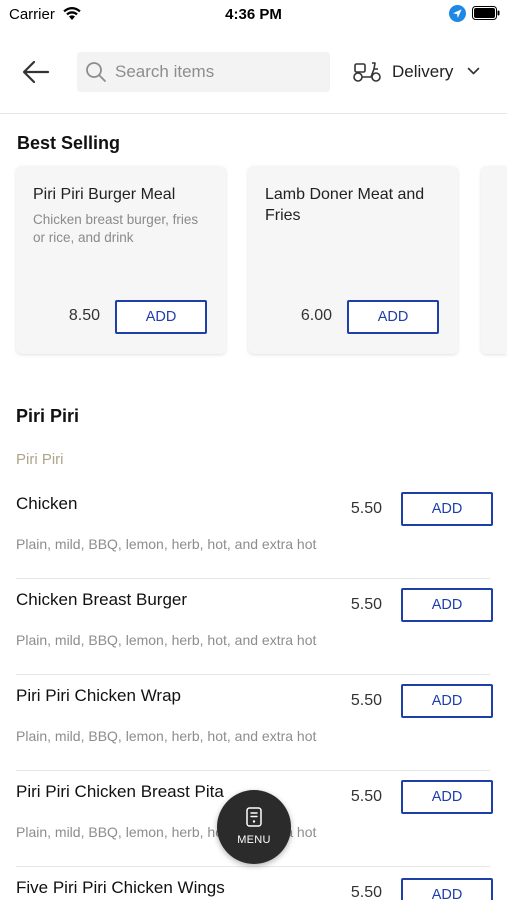 The height and width of the screenshot is (900, 507). What do you see at coordinates (84, 315) in the screenshot?
I see `card-item-price: 8.50` at bounding box center [84, 315].